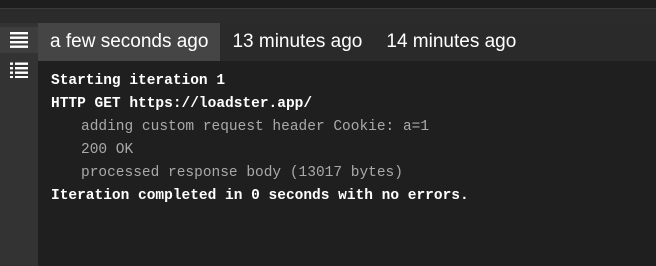 This screenshot has height=266, width=656. Describe the element at coordinates (451, 42) in the screenshot. I see `tab-14-minutes-ago: 14 minutes ago` at that location.